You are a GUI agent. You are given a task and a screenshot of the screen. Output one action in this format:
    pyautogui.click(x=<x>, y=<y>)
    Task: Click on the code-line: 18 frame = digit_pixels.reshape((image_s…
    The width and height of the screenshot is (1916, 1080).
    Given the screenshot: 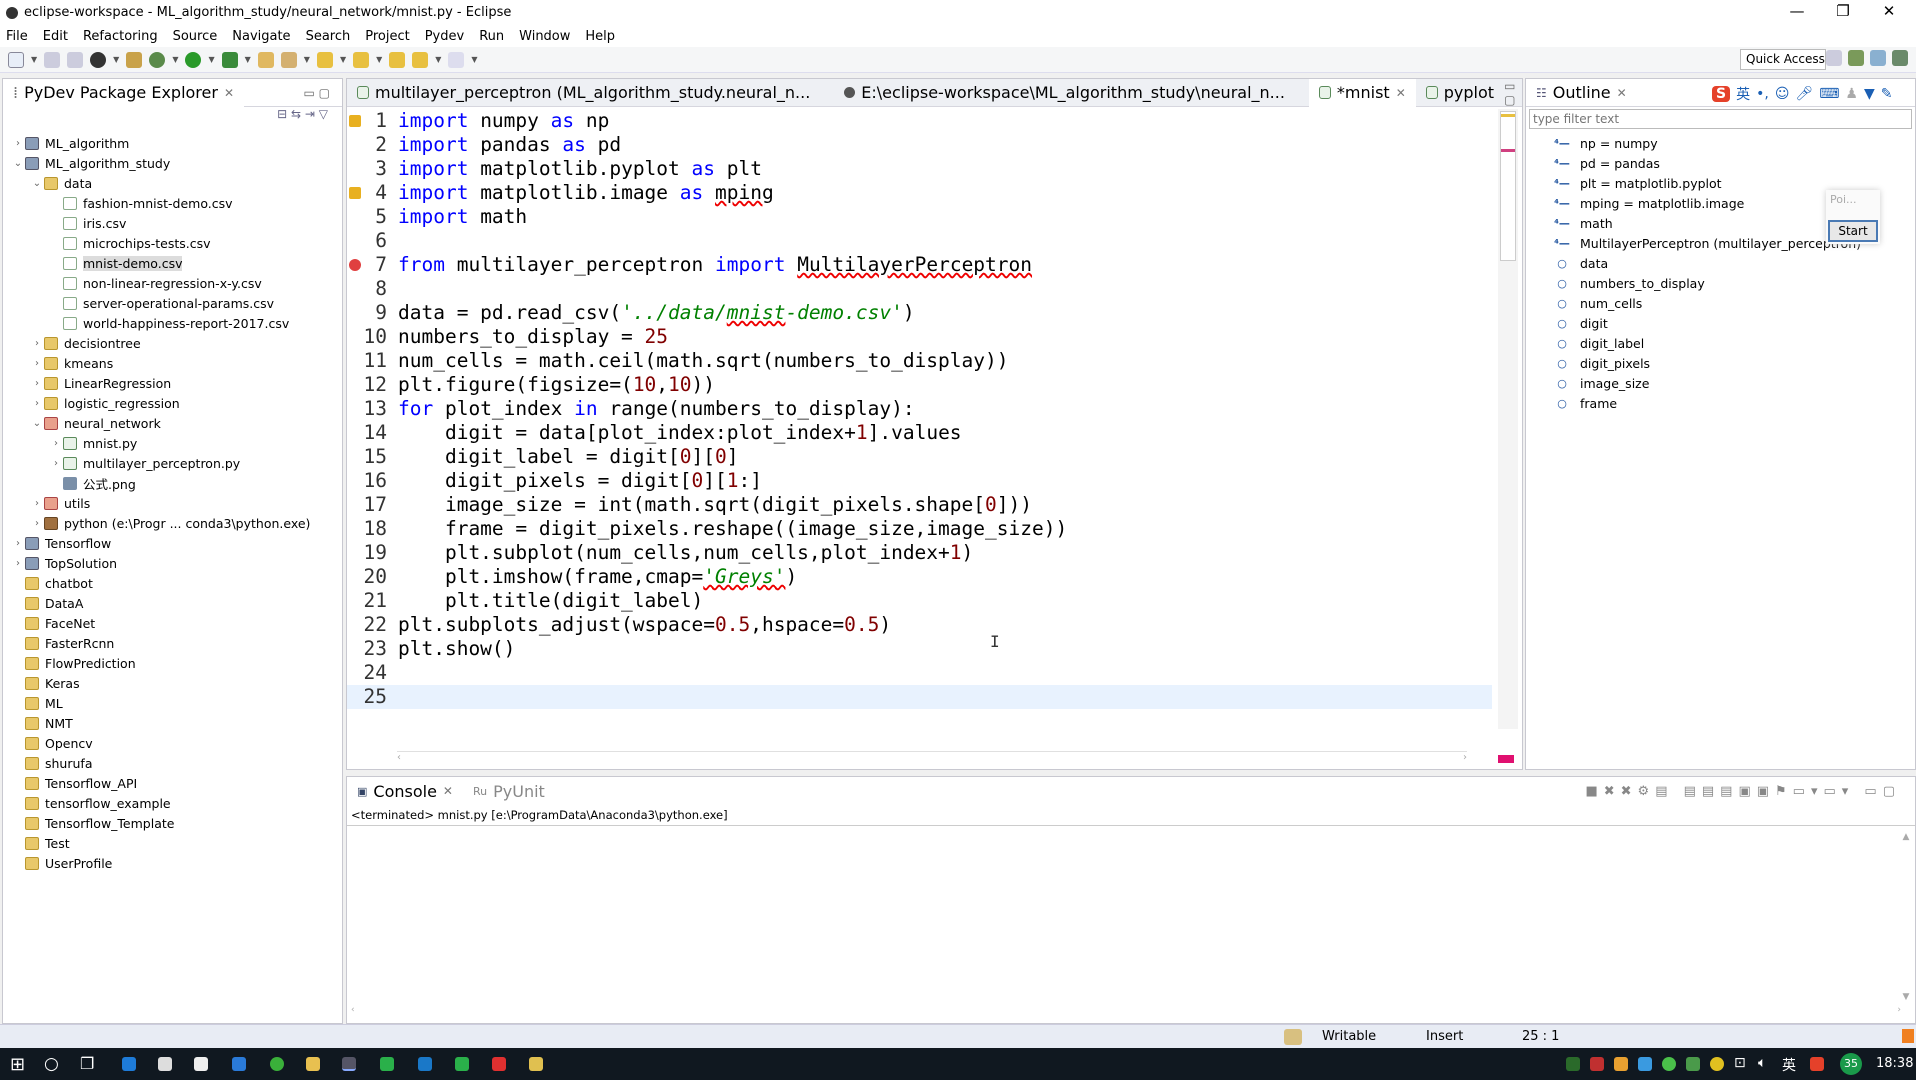 What is the action you would take?
    pyautogui.click(x=919, y=529)
    